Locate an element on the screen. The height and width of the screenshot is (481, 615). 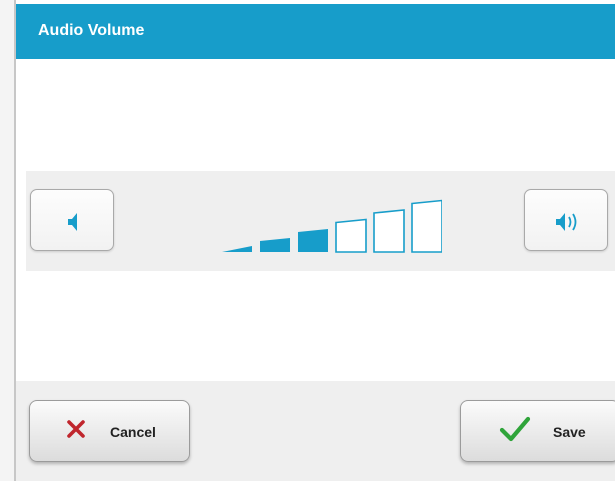
volume-down-button is located at coordinates (72, 220).